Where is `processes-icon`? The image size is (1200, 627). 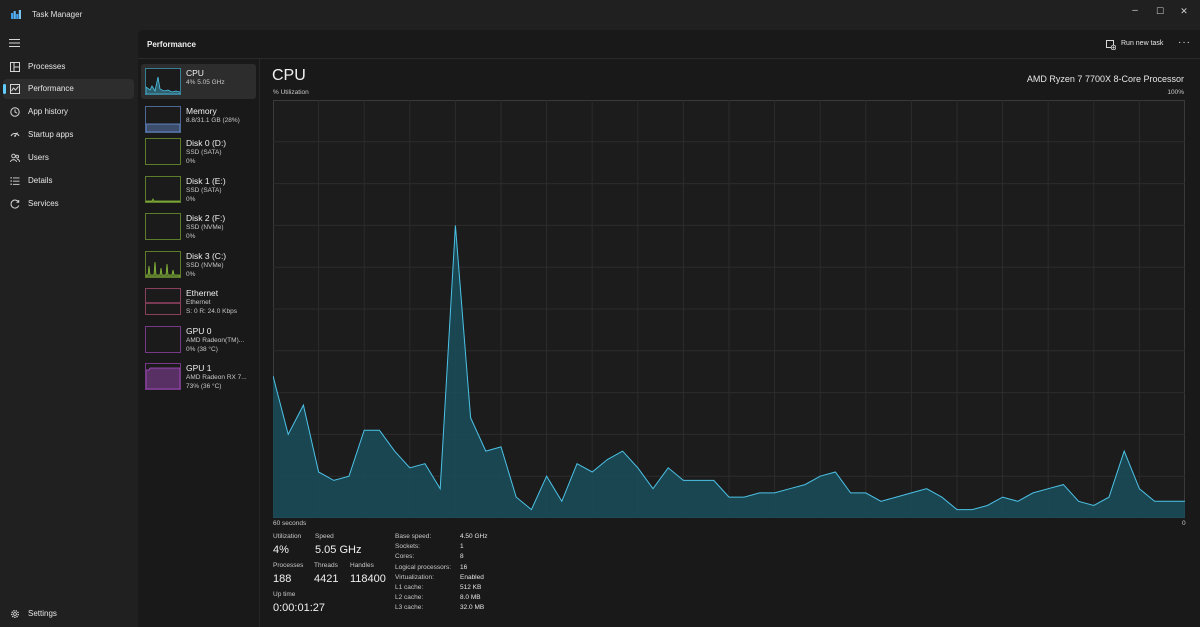
processes-icon is located at coordinates (15, 67).